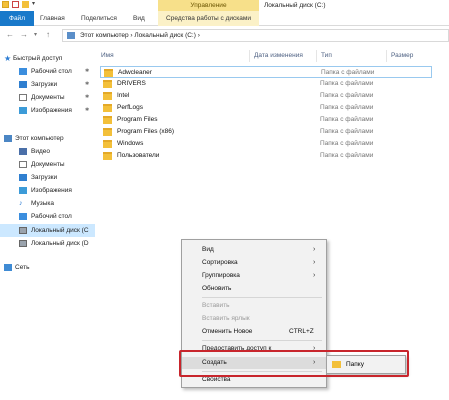 Image resolution: width=449 pixels, height=400 pixels. Describe the element at coordinates (138, 155) in the screenshot. I see `file-name: Пользователи` at that location.